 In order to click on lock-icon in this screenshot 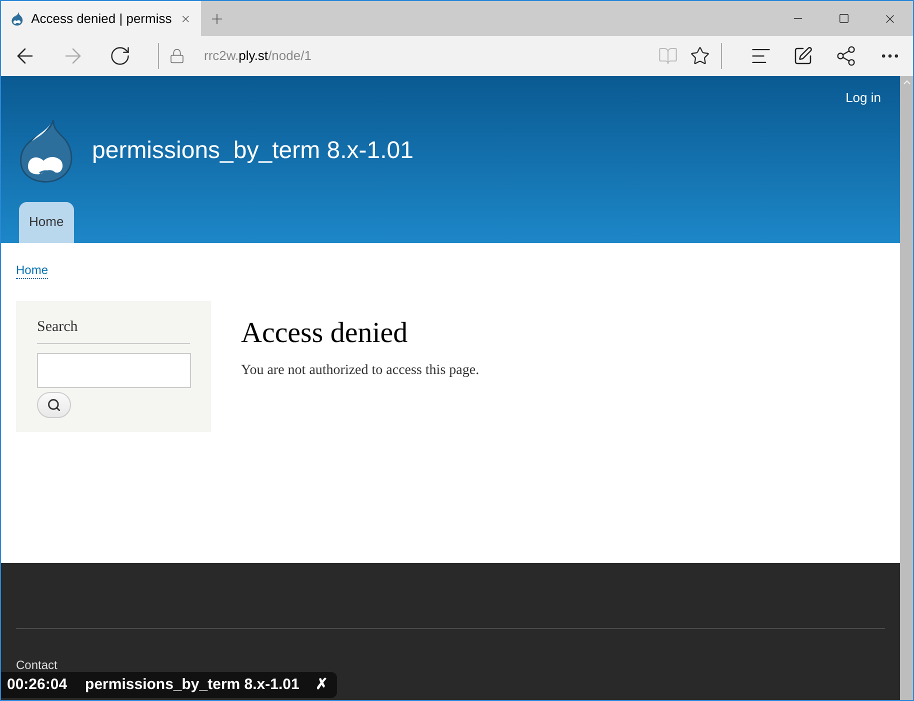, I will do `click(177, 56)`.